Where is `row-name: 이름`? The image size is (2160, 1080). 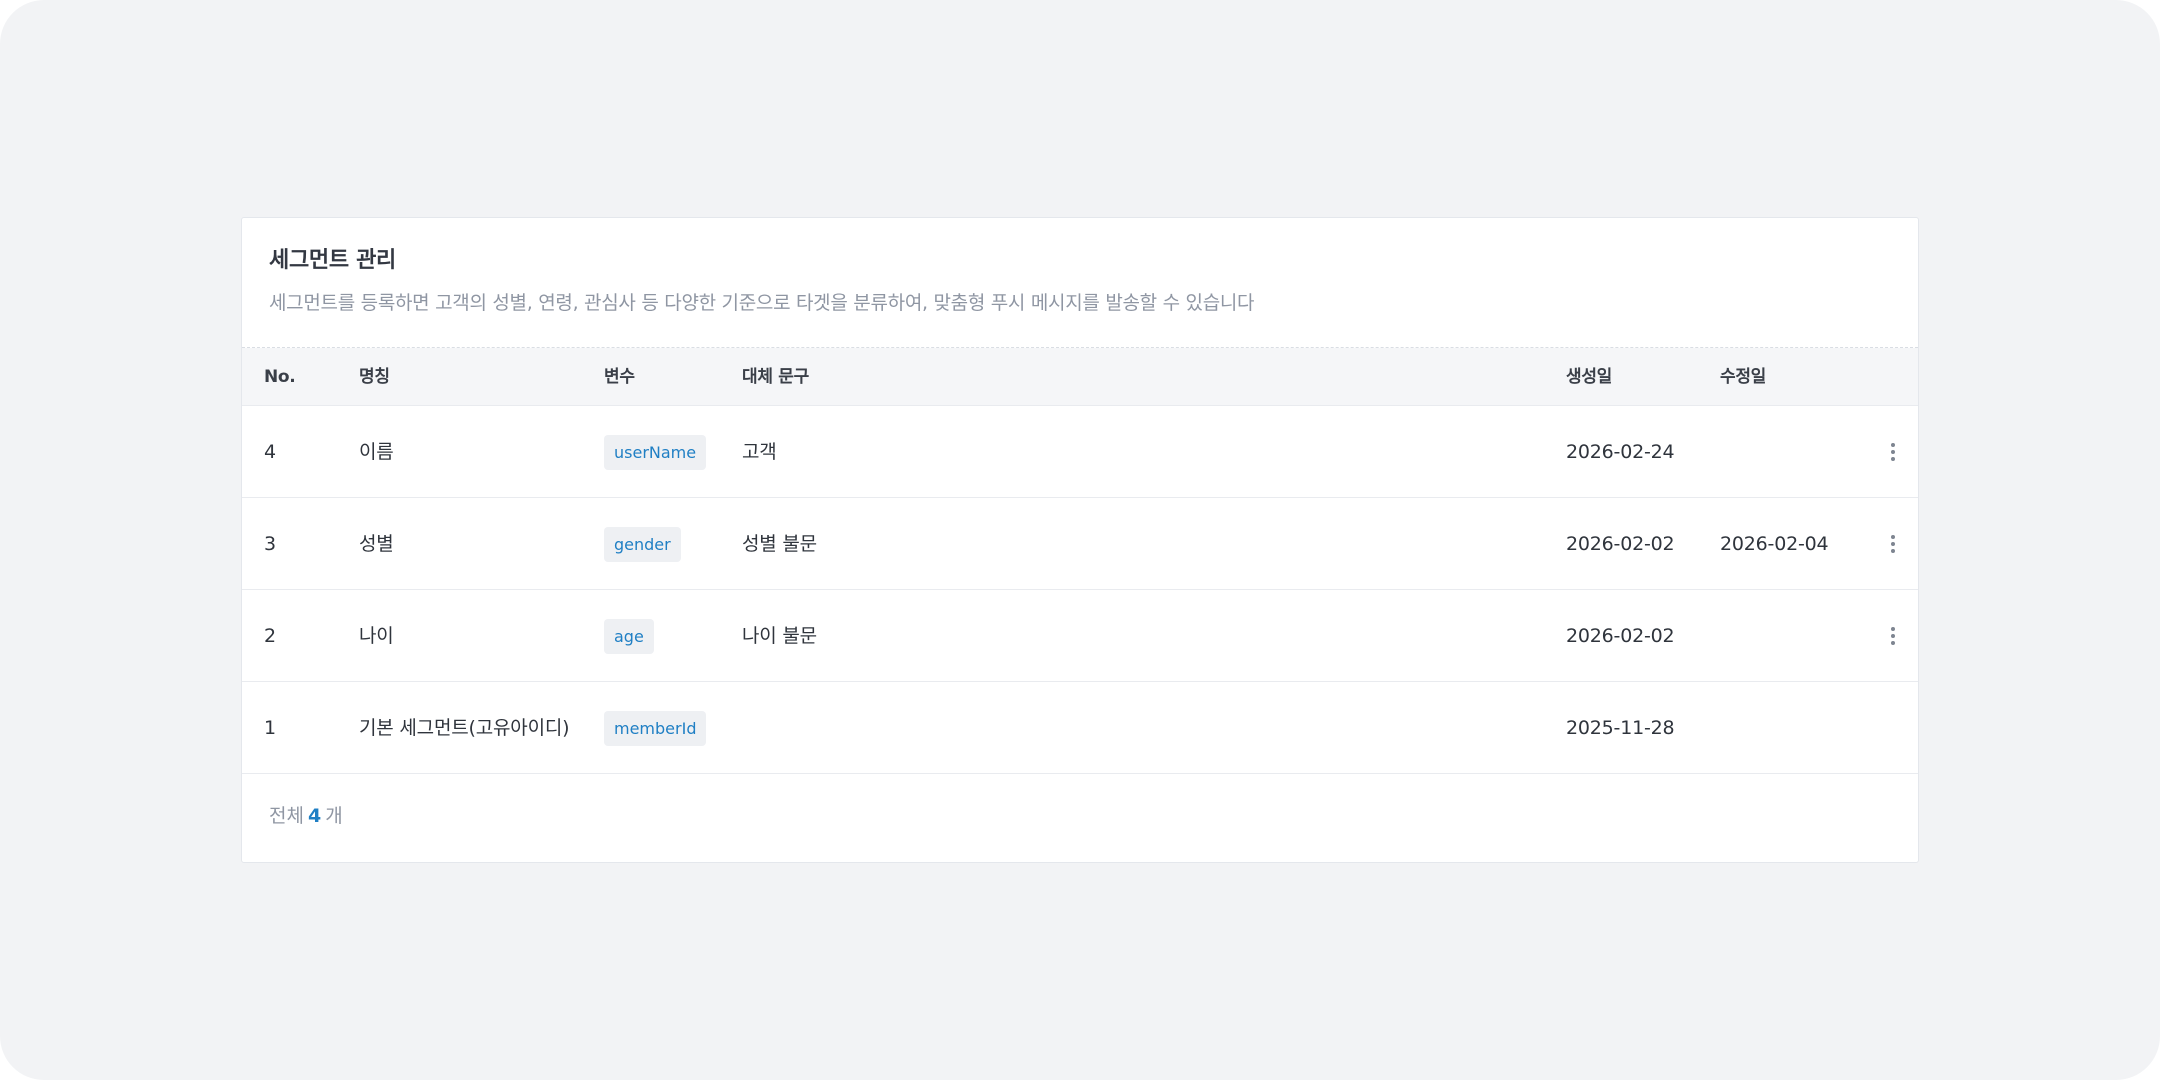
row-name: 이름 is located at coordinates (376, 452).